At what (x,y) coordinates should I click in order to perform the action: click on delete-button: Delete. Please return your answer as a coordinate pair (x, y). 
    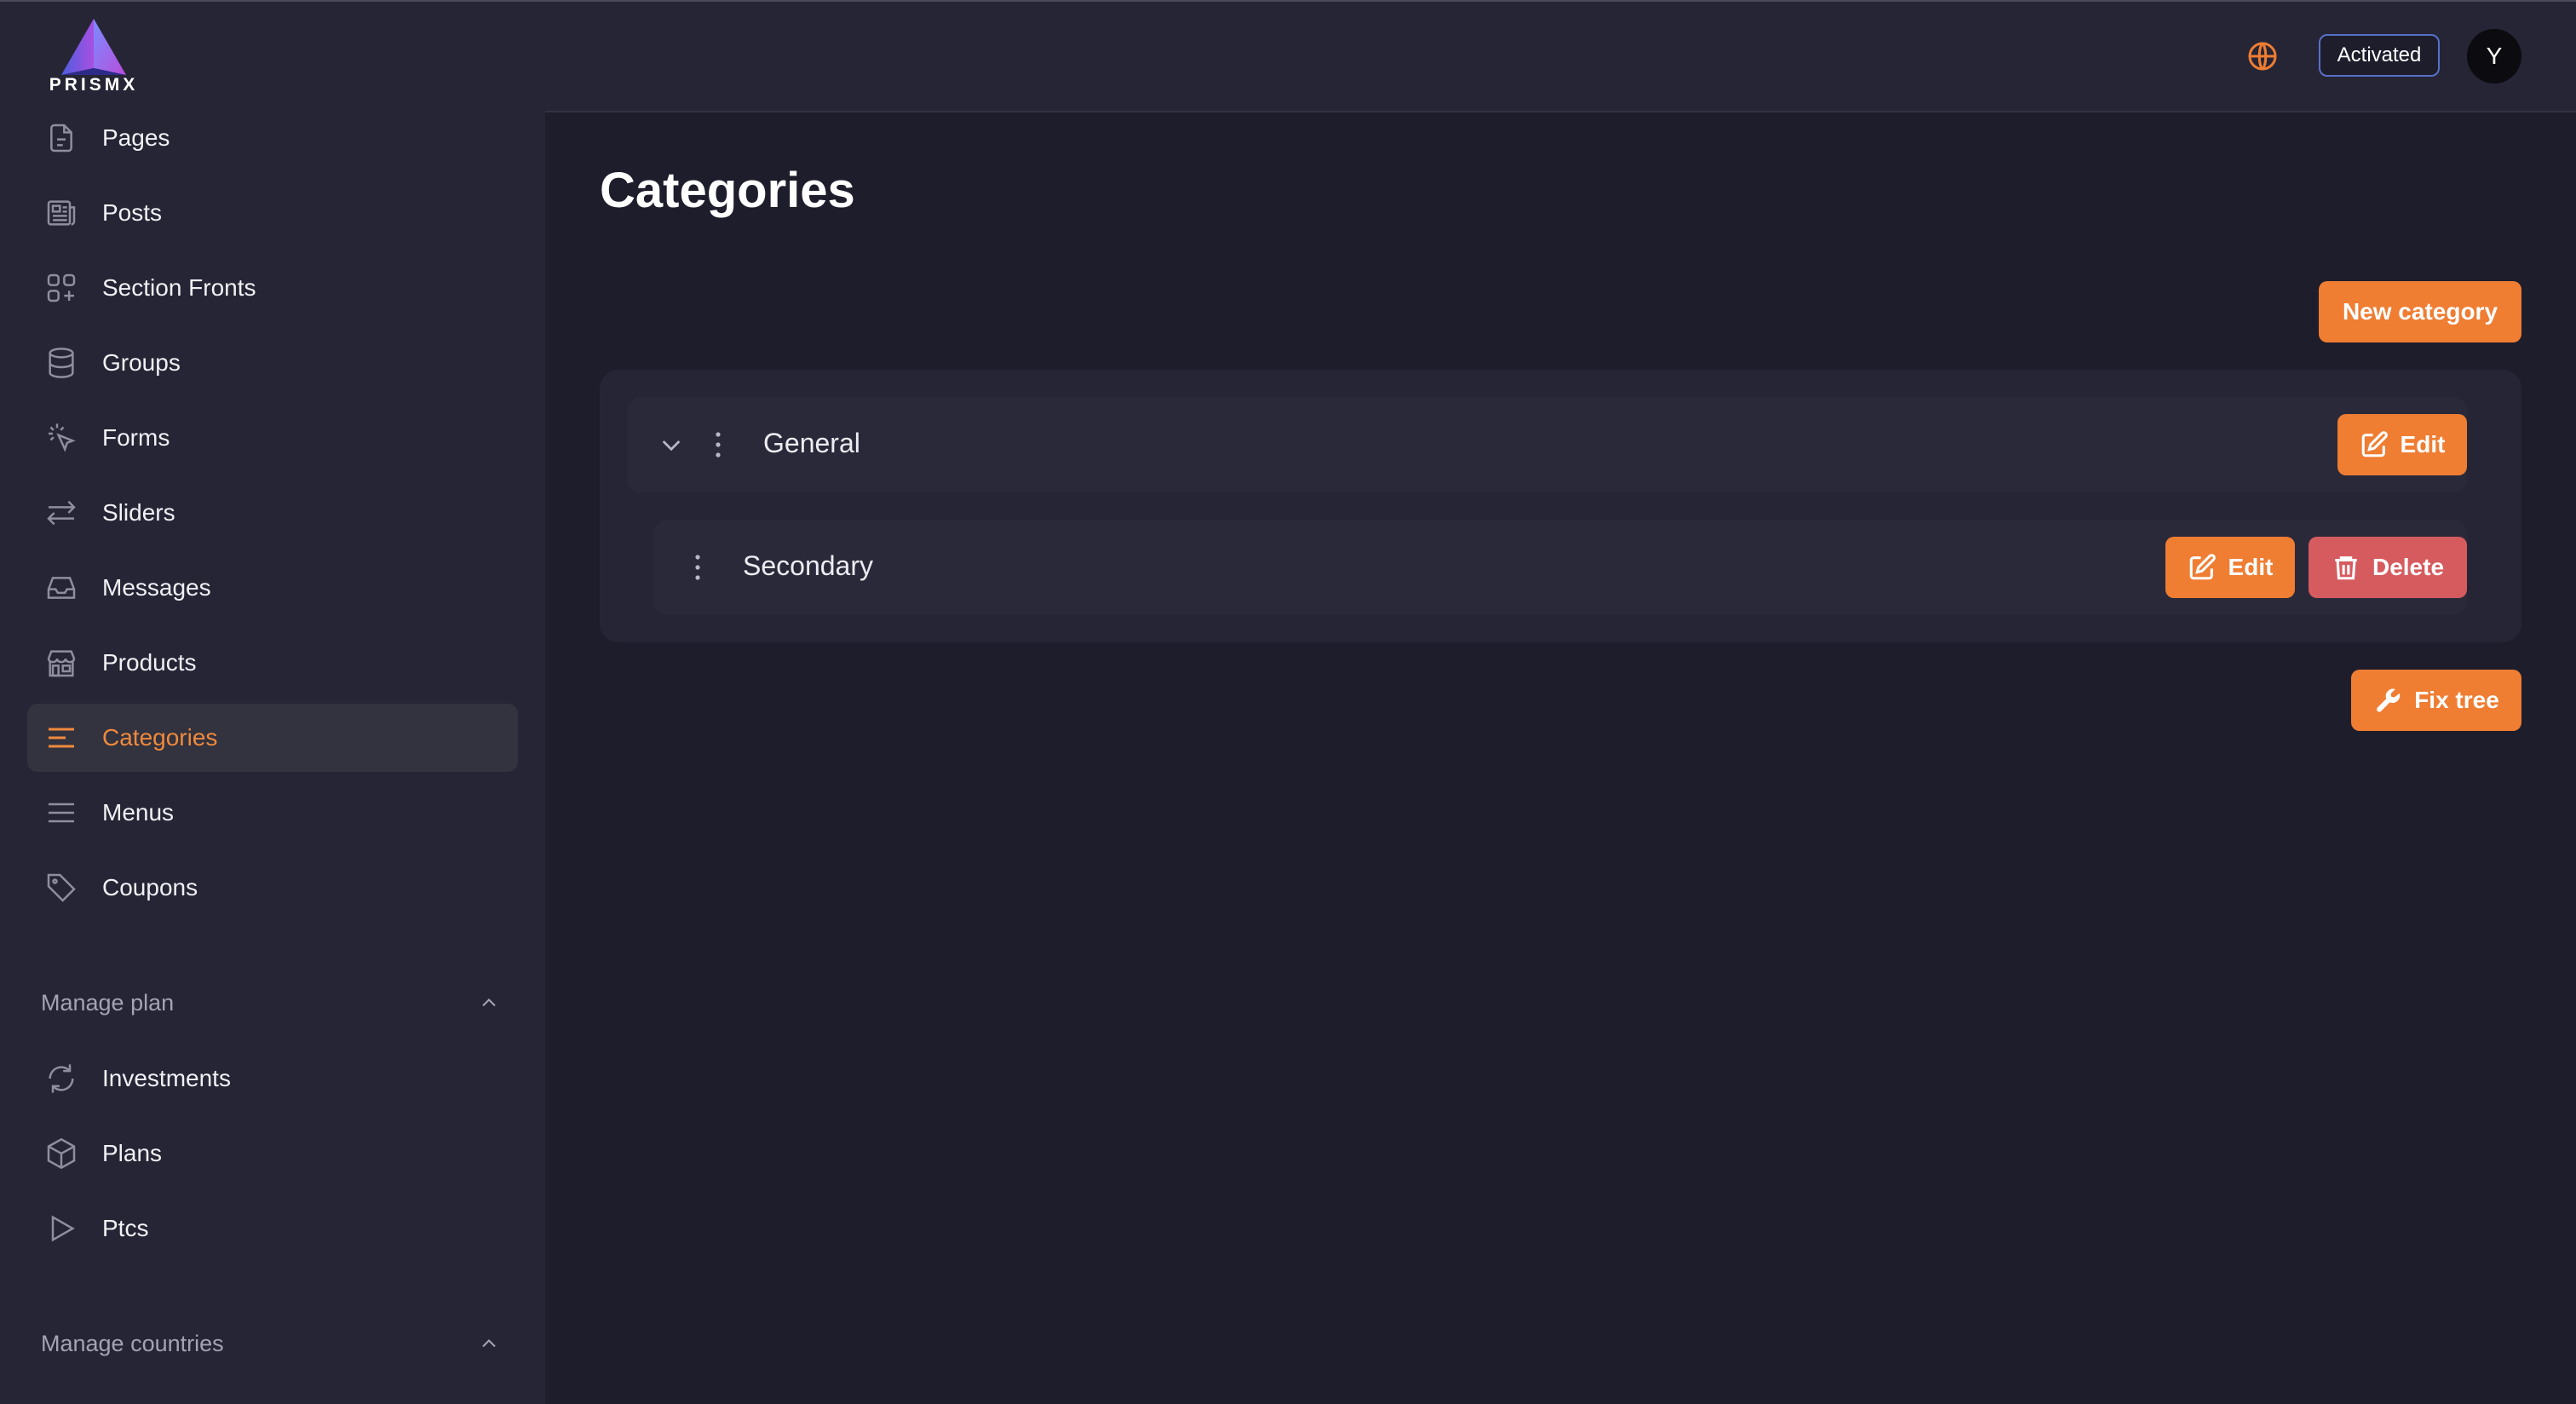
    Looking at the image, I should click on (2388, 567).